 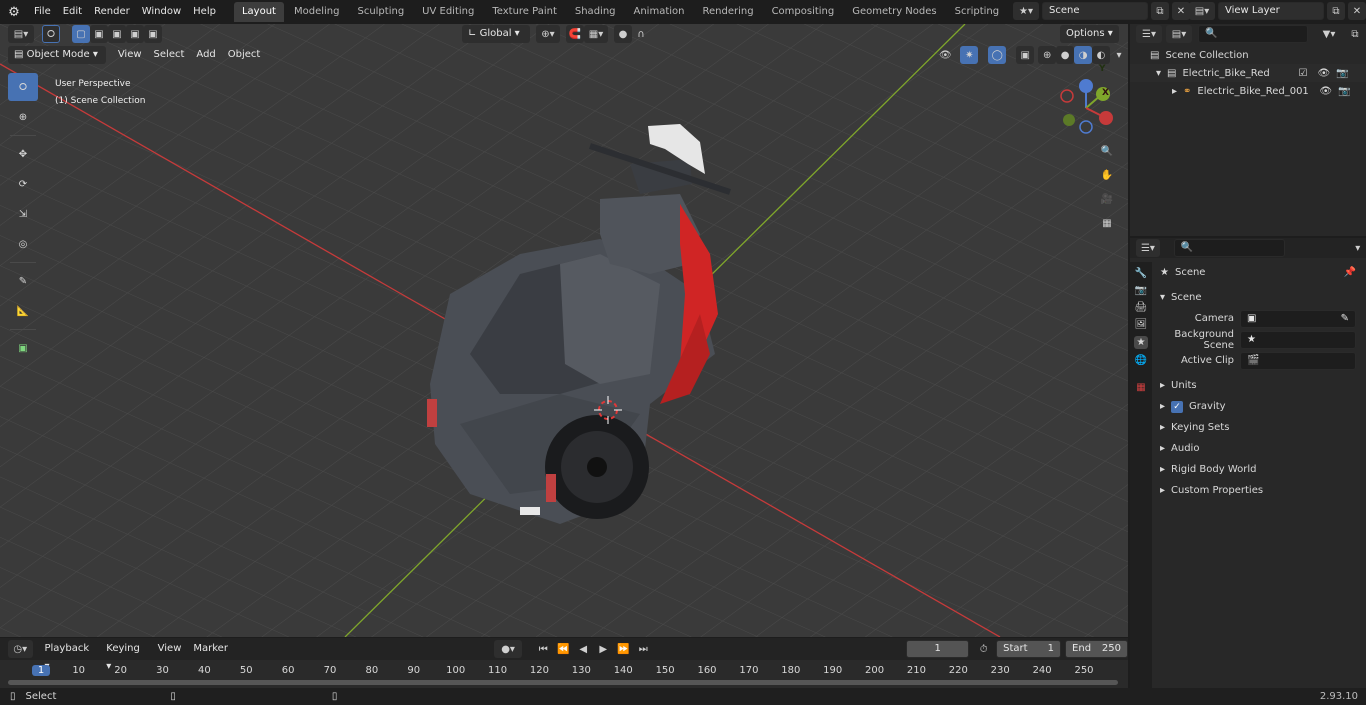 I want to click on blender-logo-icon: ⚙, so click(x=14, y=12).